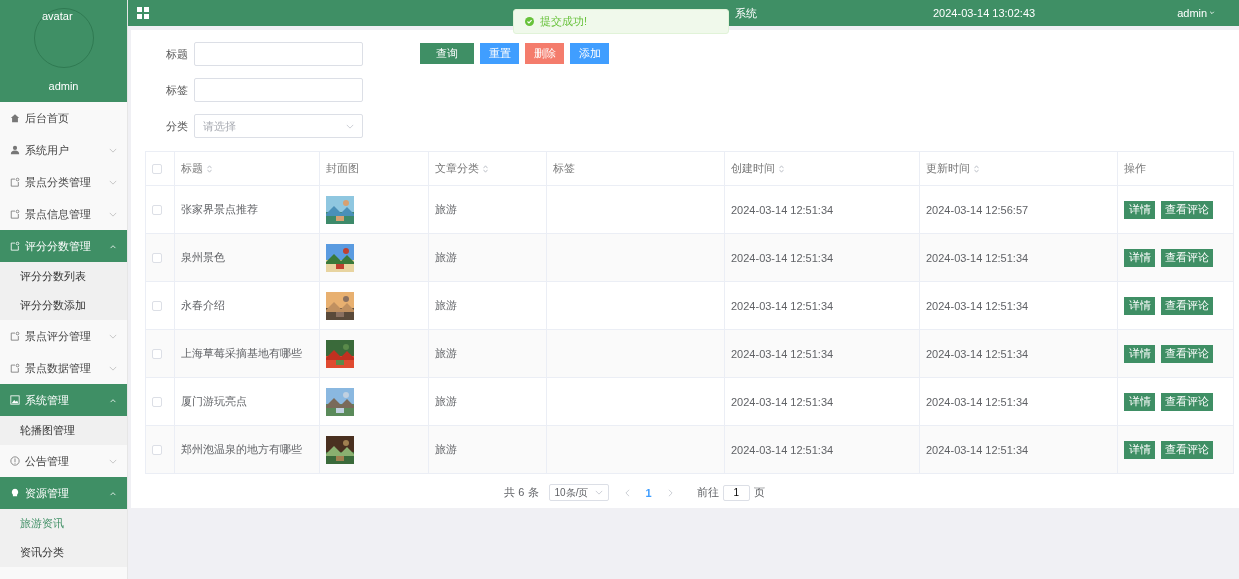 This screenshot has width=1239, height=579. Describe the element at coordinates (278, 126) in the screenshot. I see `select-field: 请选择` at that location.